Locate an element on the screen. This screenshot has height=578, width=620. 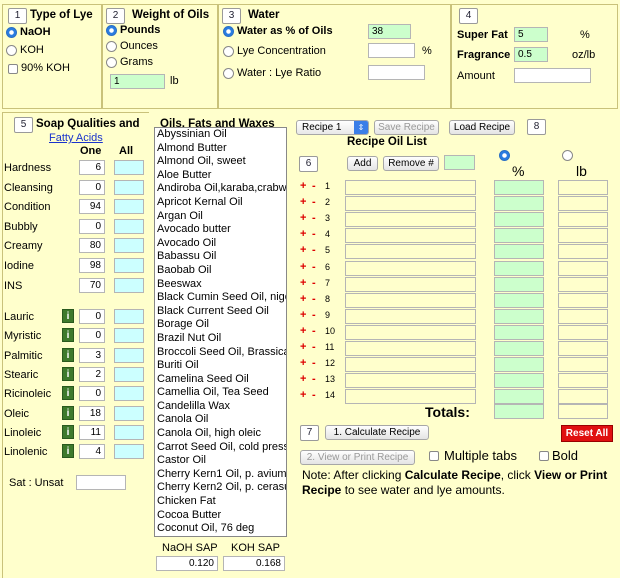
oil-list-item: Chicken Fat is located at coordinates (220, 502).